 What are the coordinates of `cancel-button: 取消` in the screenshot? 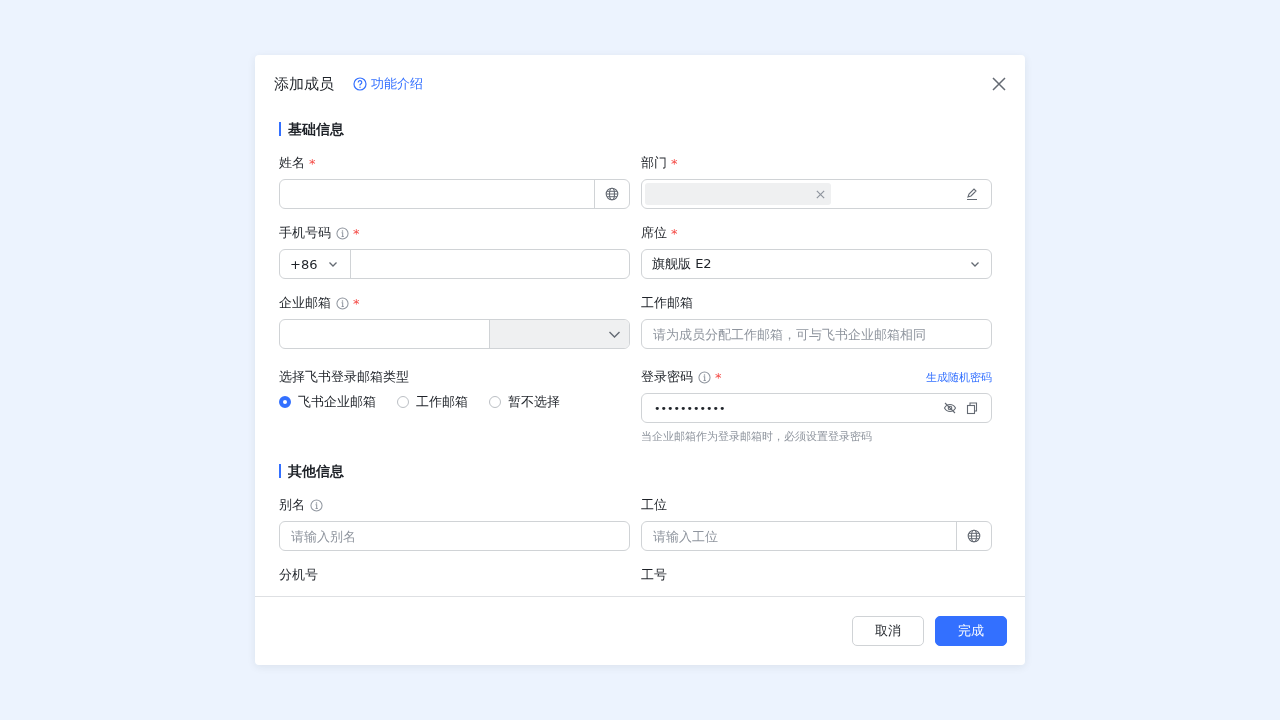 It's located at (888, 631).